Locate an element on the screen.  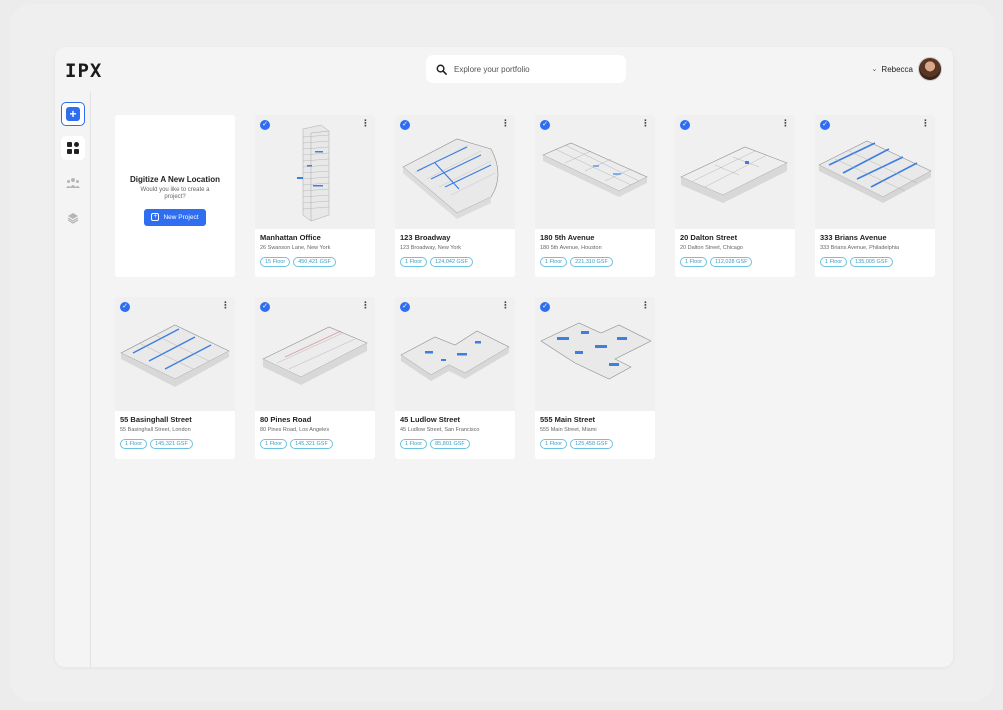
search-icon is located at coordinates (441, 69).